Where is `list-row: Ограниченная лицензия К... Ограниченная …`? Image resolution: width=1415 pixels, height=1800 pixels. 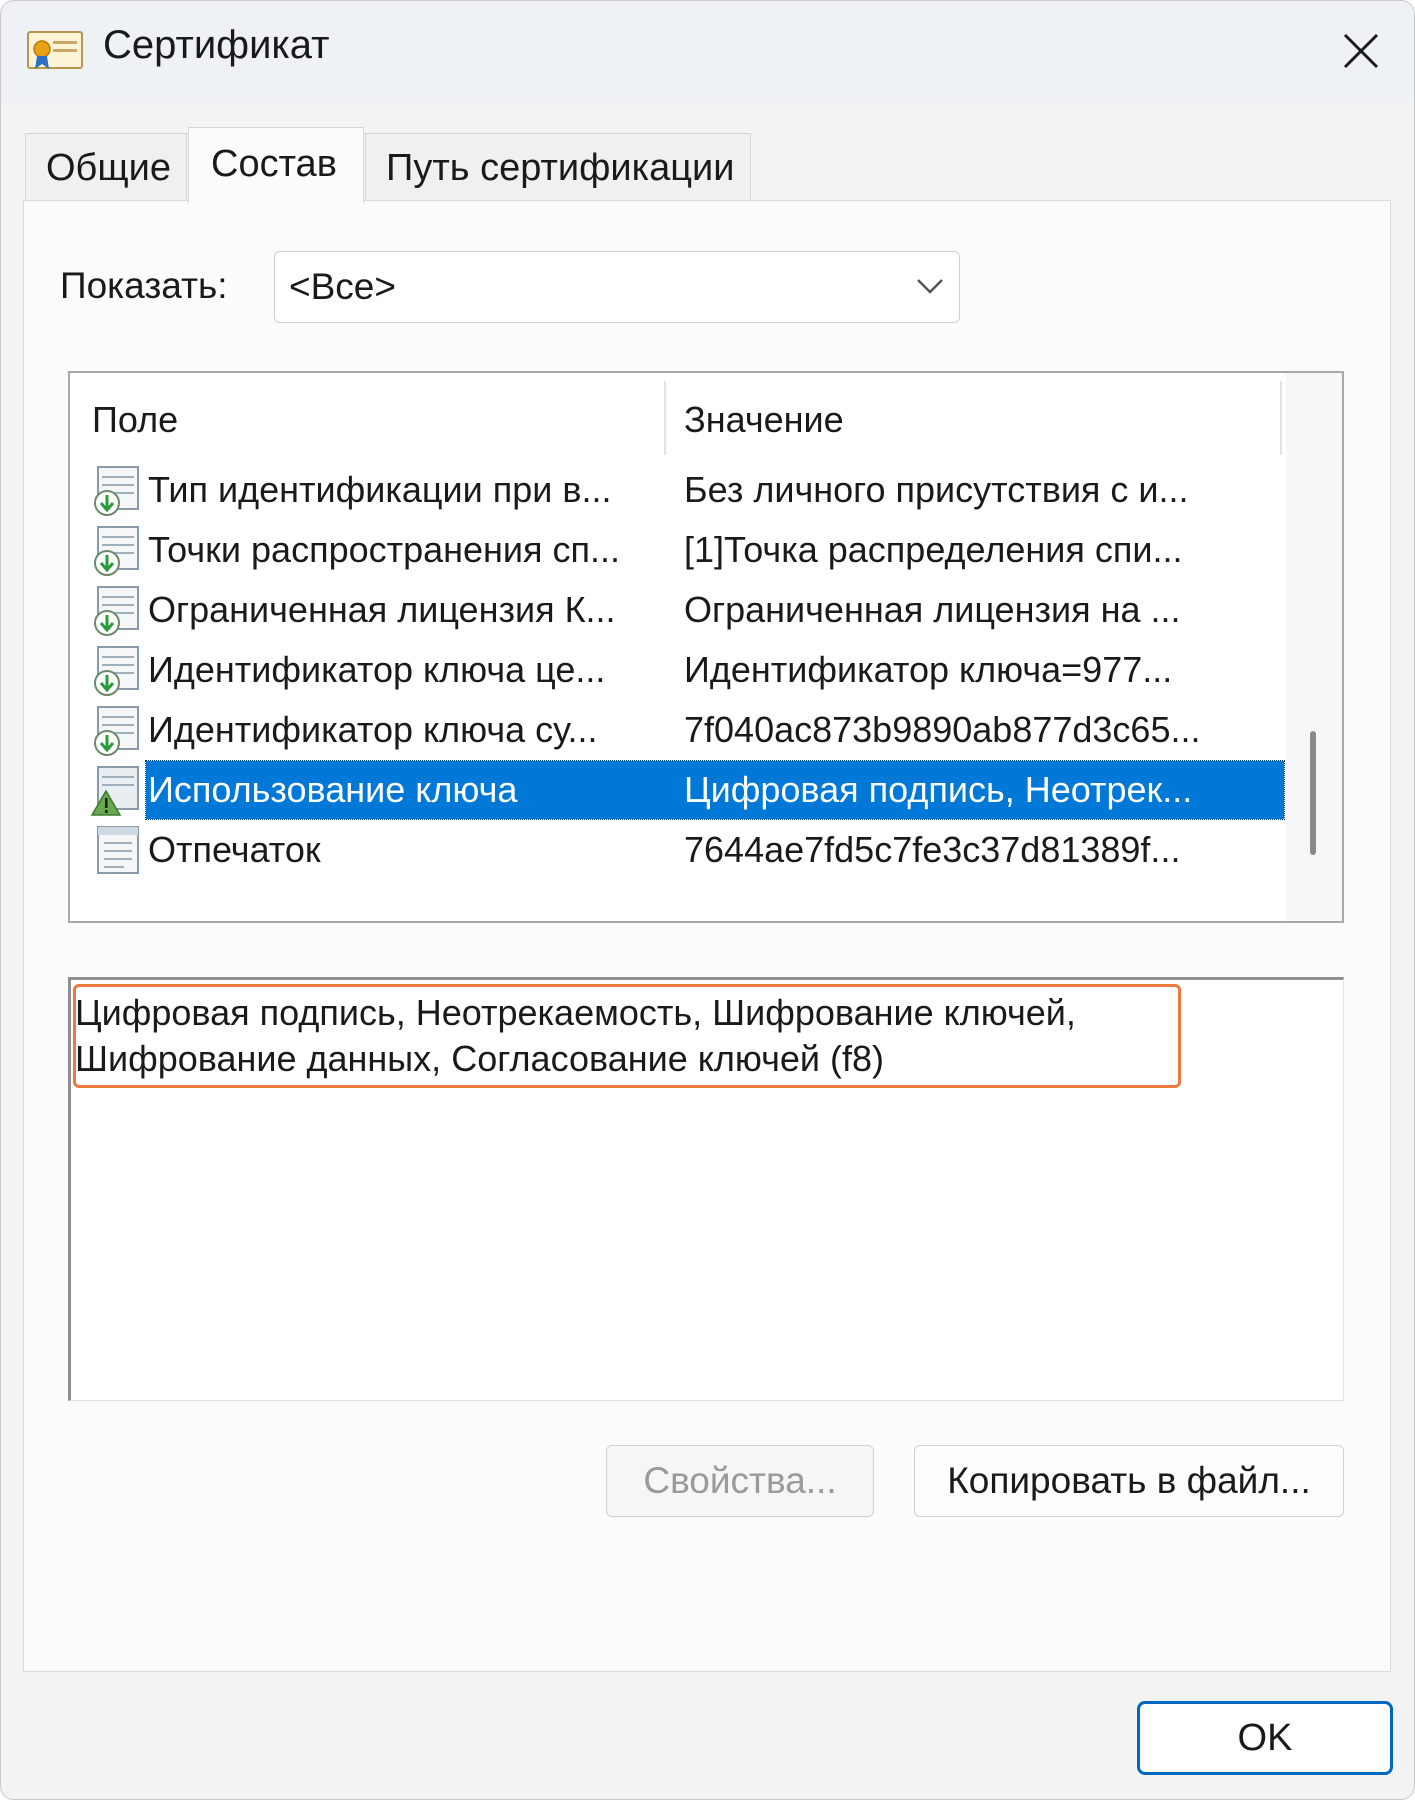
list-row: Ограниченная лицензия К... Ограниченная … is located at coordinates (687, 610).